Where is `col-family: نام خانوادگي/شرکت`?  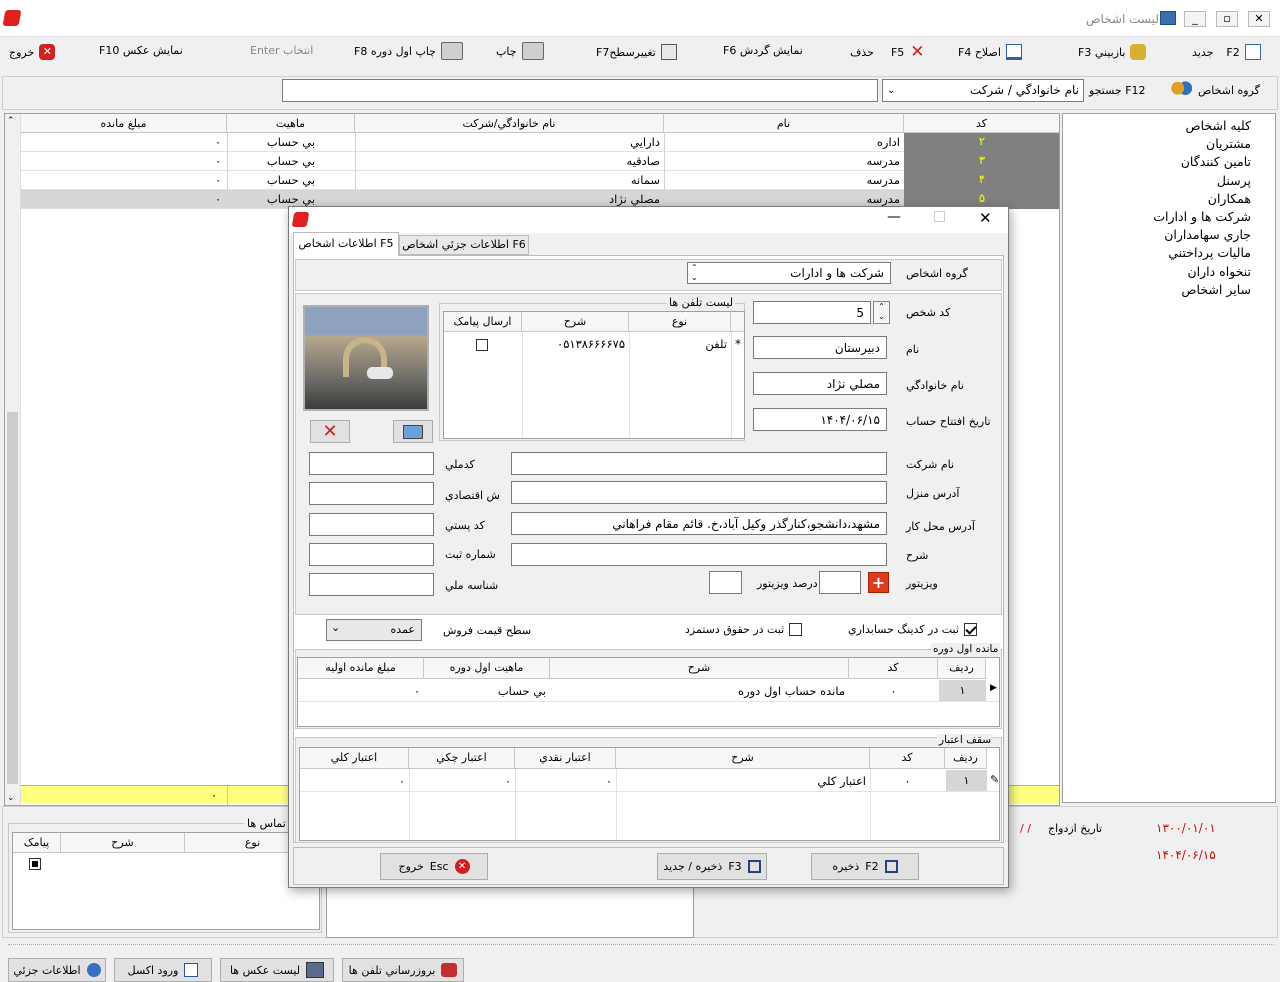
col-family: نام خانوادگي/شرکت is located at coordinates (509, 123).